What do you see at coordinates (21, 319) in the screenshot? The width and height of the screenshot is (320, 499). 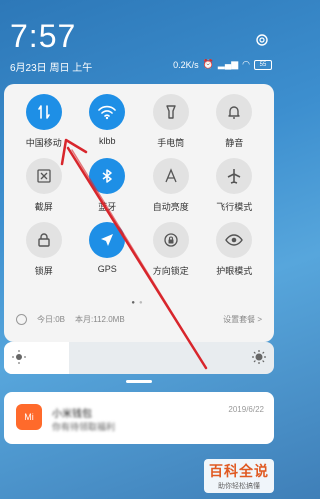 I see `data-usage-icon` at bounding box center [21, 319].